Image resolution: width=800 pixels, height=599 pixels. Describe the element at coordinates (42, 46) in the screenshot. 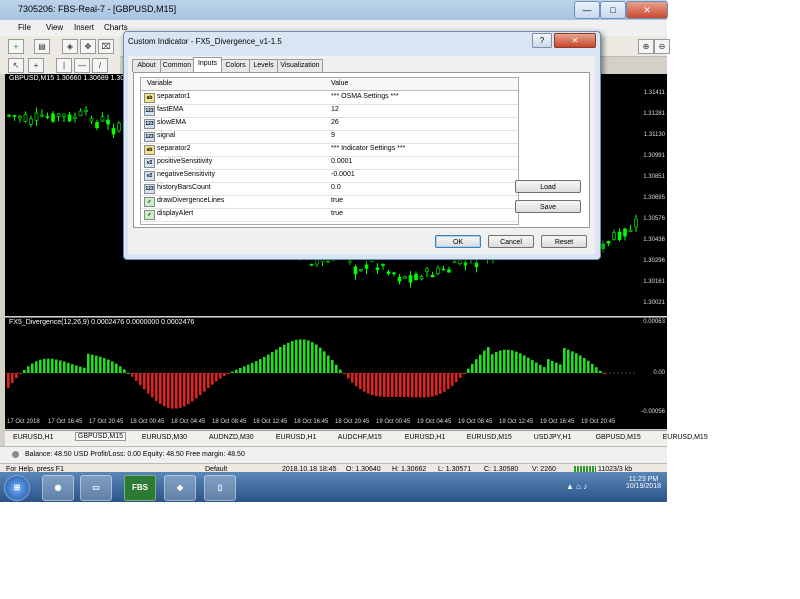

I see `profiles-icon: ▤` at that location.